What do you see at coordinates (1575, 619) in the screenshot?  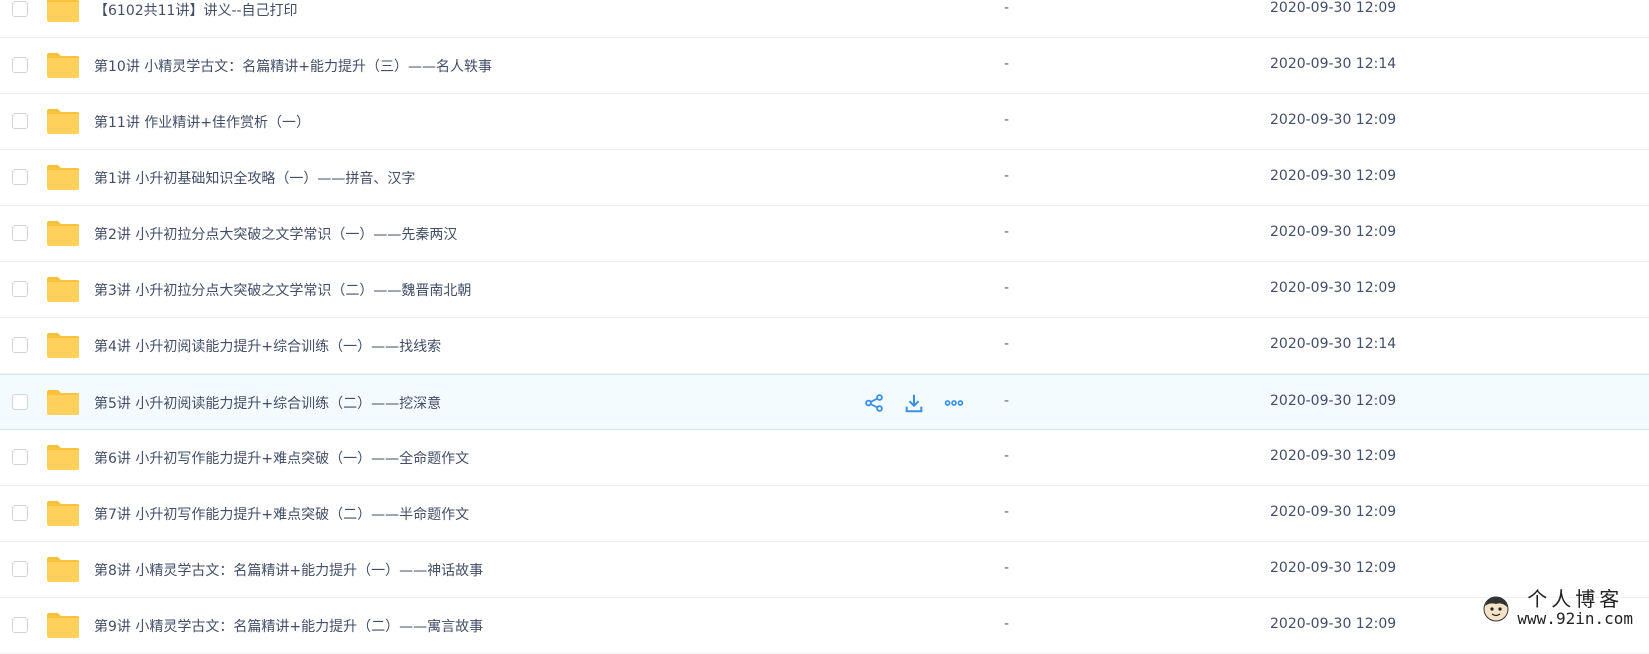 I see `watermark-url: www.92in.com` at bounding box center [1575, 619].